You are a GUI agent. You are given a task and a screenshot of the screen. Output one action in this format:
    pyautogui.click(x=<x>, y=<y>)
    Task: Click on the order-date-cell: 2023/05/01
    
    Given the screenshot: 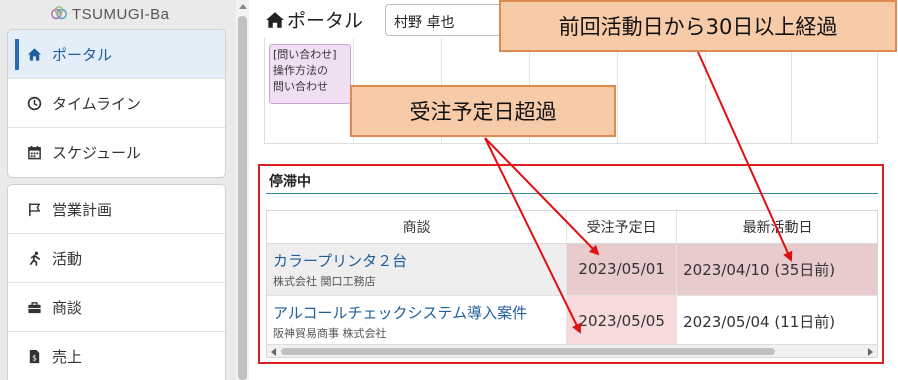 What is the action you would take?
    pyautogui.click(x=622, y=269)
    